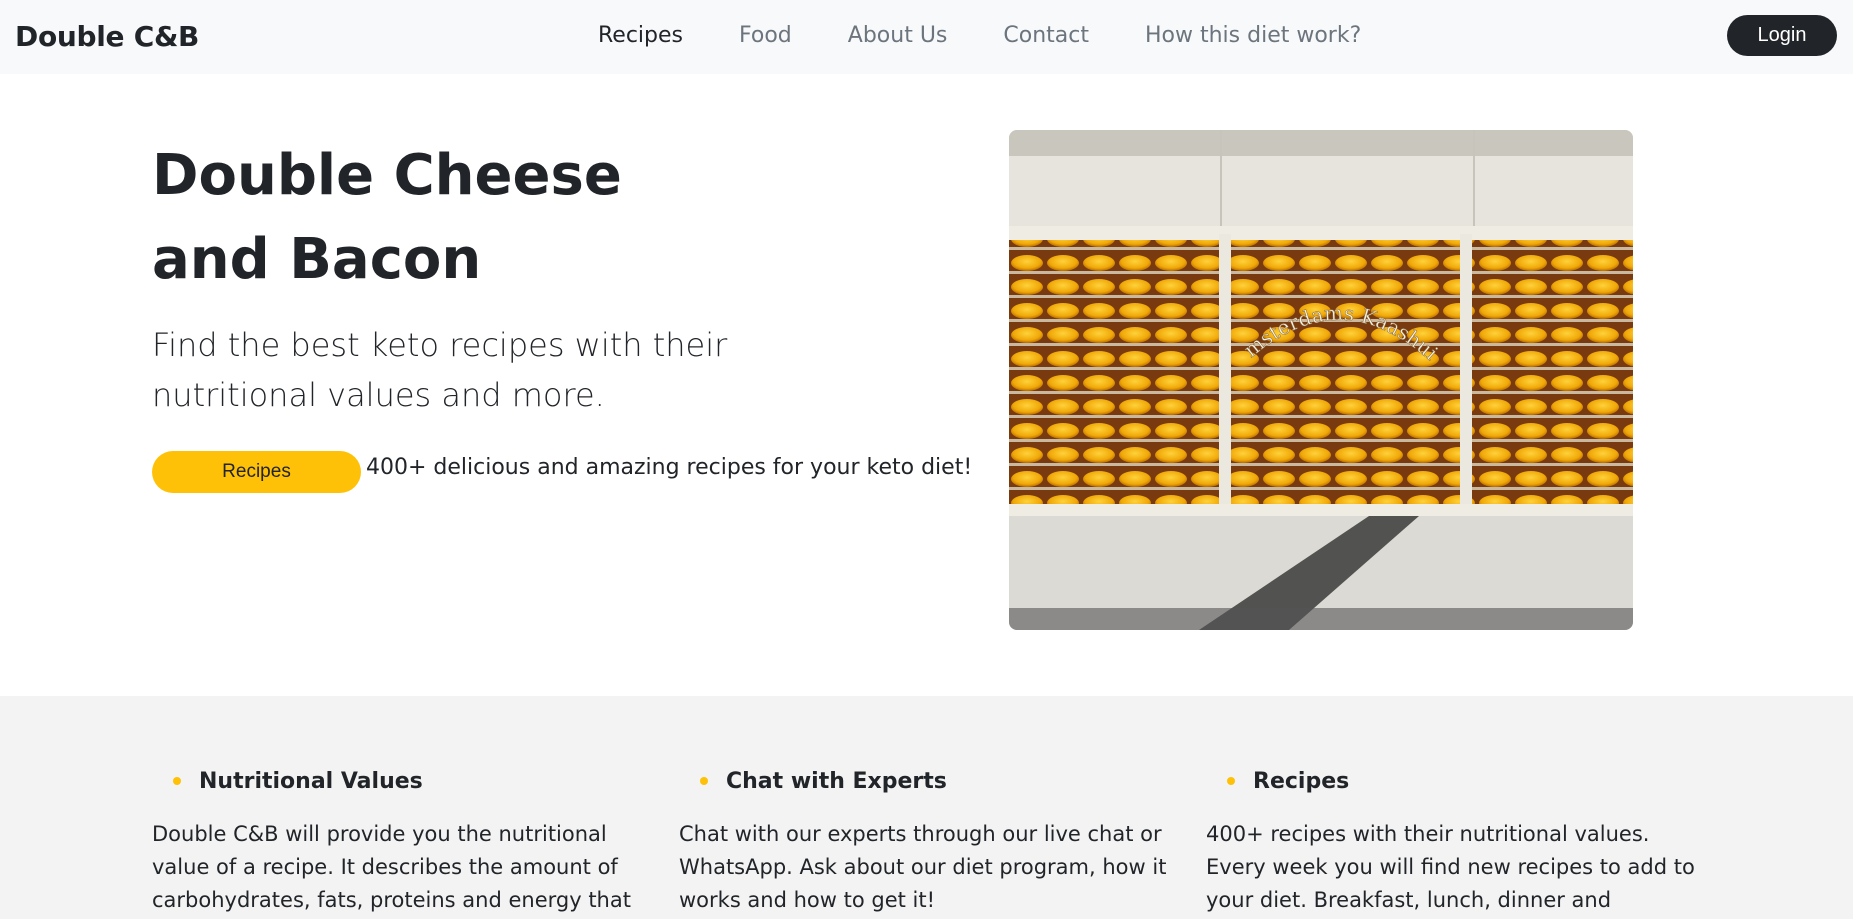 This screenshot has height=919, width=1853. Describe the element at coordinates (836, 781) in the screenshot. I see `feature-title: Chat with Experts` at that location.